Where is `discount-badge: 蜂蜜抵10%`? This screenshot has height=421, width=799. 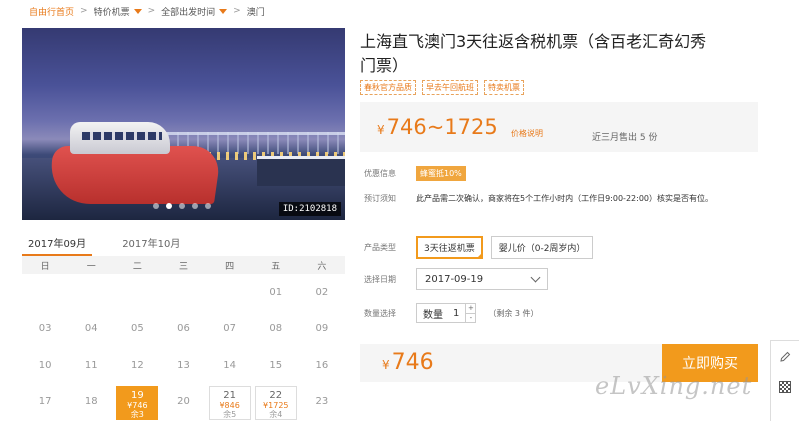
discount-badge: 蜂蜜抵10% is located at coordinates (441, 173).